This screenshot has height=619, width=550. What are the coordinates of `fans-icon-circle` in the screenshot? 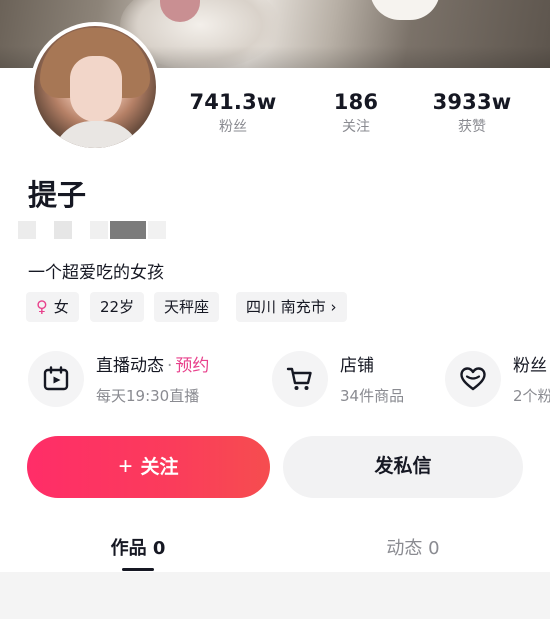 It's located at (473, 379).